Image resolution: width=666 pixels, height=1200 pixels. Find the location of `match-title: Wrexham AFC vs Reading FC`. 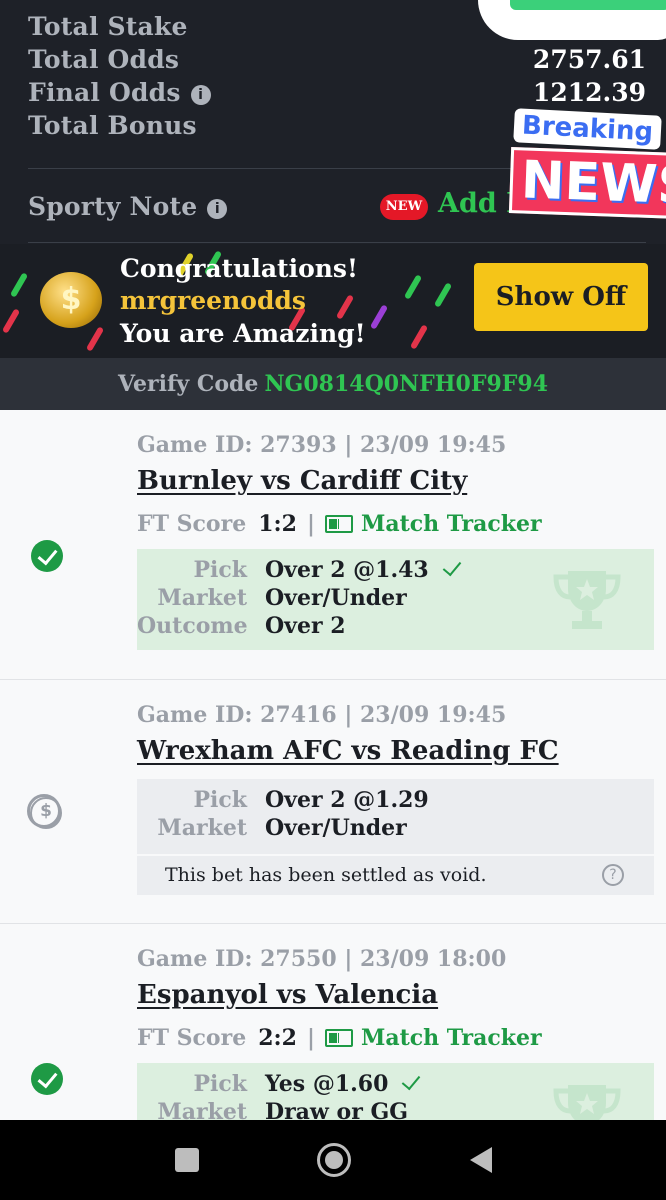

match-title: Wrexham AFC vs Reading FC is located at coordinates (348, 751).